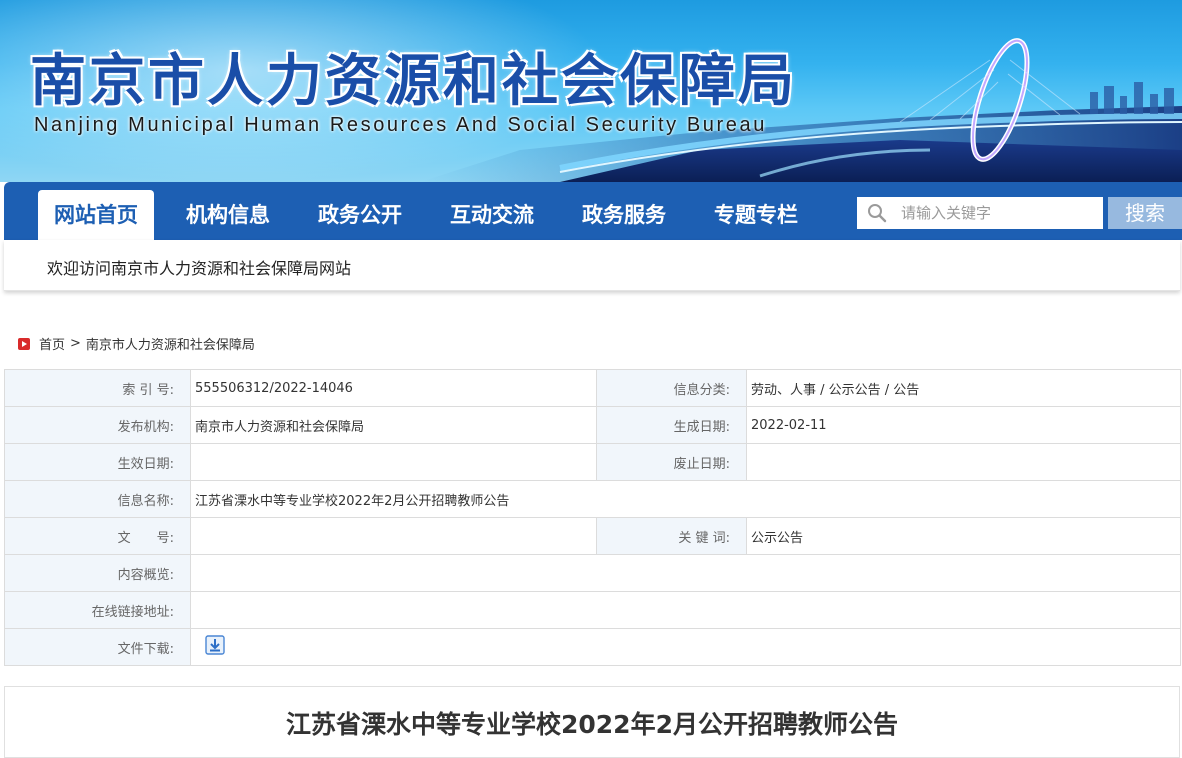 The width and height of the screenshot is (1182, 758). I want to click on breadcrumb: 首页 > 南京市人力资源和社会保障局, so click(136, 343).